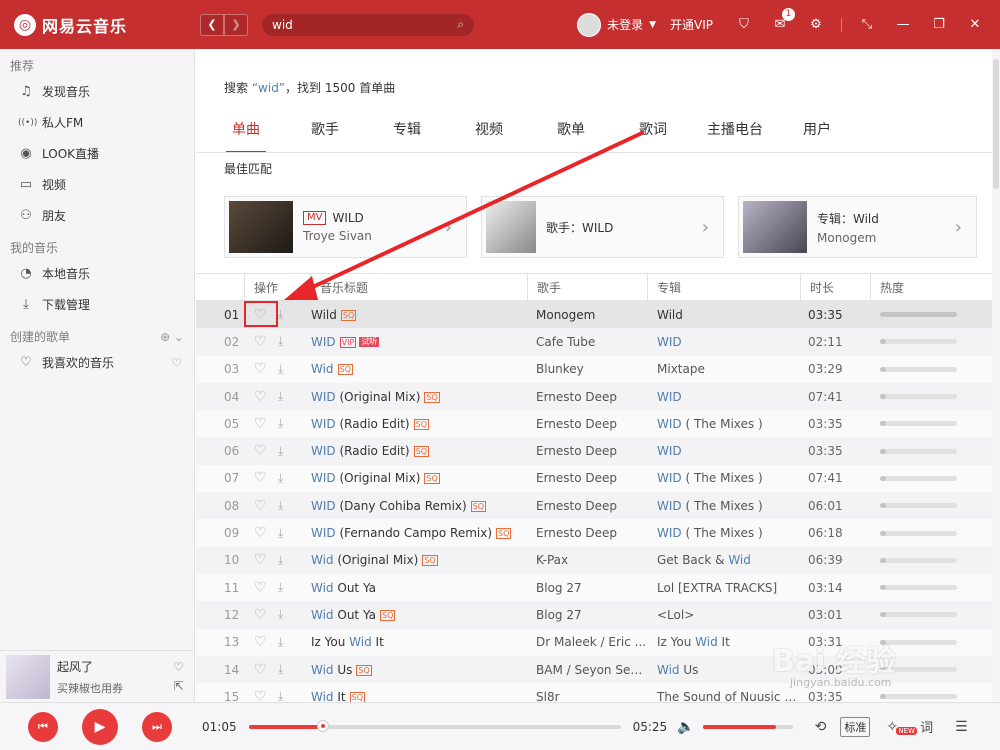 This screenshot has height=750, width=1000. What do you see at coordinates (365, 24) in the screenshot?
I see `search-input` at bounding box center [365, 24].